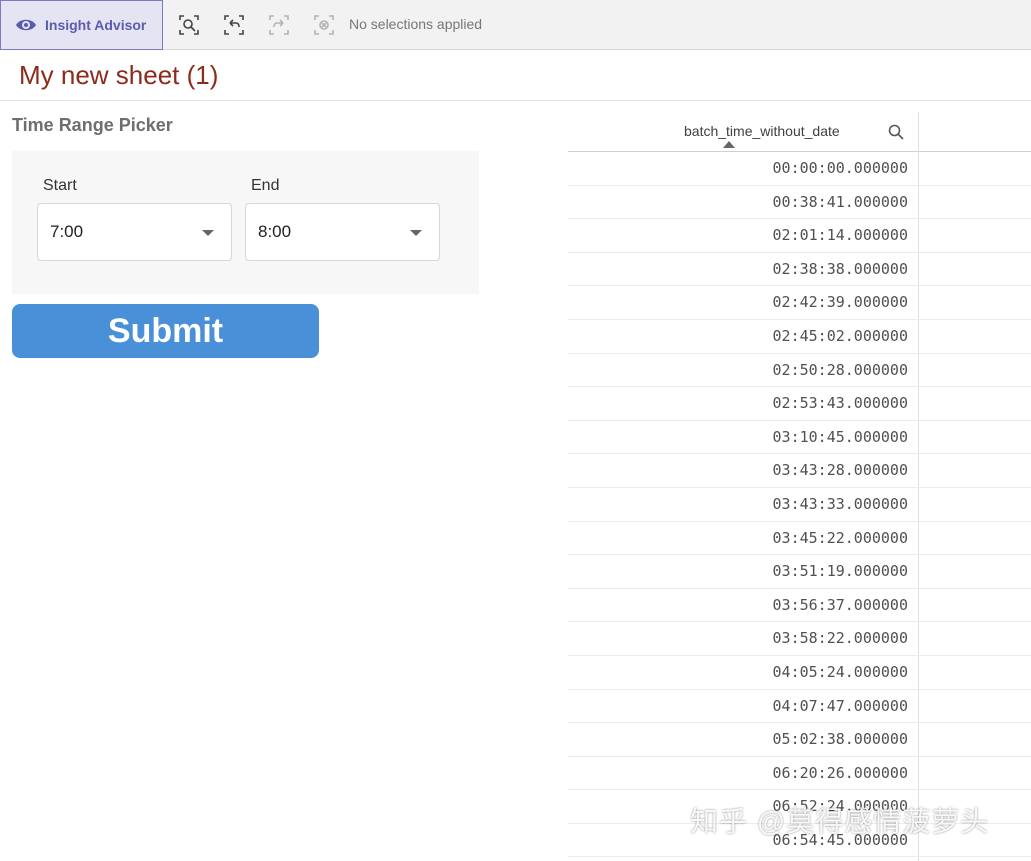 Image resolution: width=1031 pixels, height=861 pixels. What do you see at coordinates (738, 235) in the screenshot?
I see `table-cell: 02:01:14.000000` at bounding box center [738, 235].